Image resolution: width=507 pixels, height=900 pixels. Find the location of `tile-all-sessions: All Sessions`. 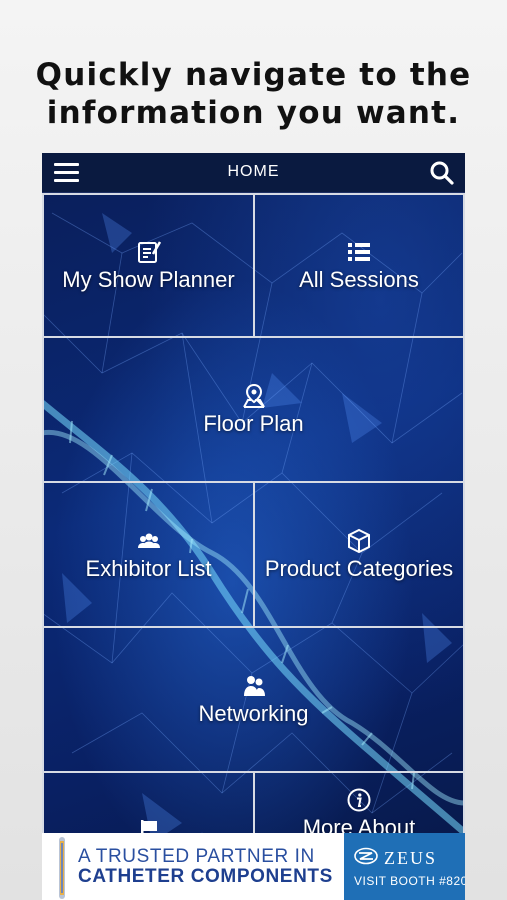

tile-all-sessions: All Sessions is located at coordinates (359, 265).